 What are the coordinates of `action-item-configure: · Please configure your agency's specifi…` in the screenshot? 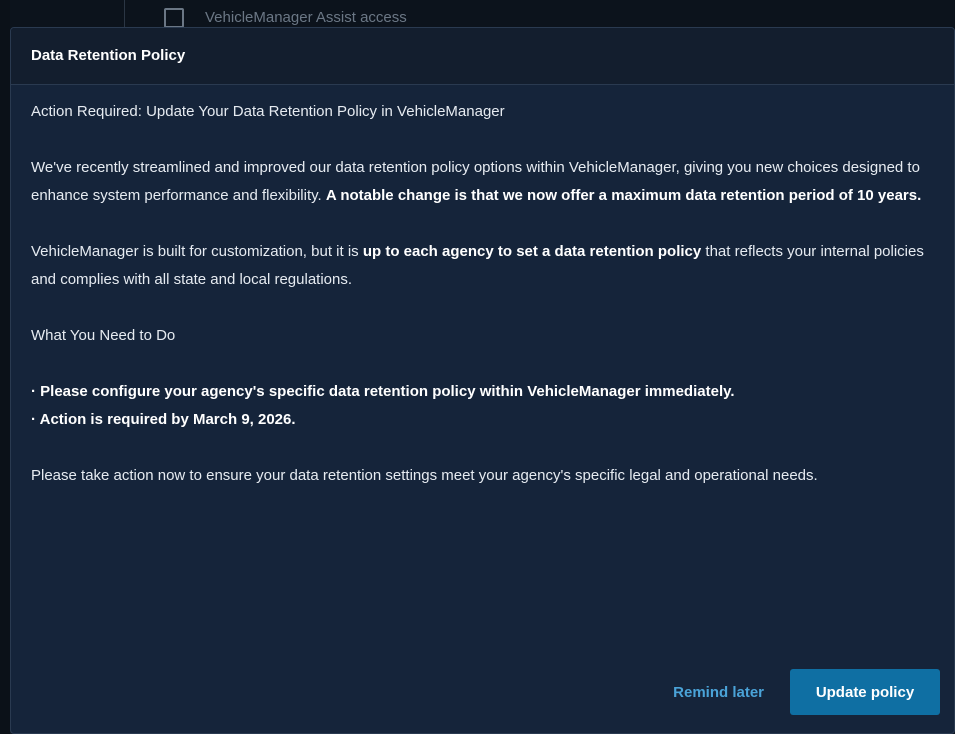 It's located at (383, 391).